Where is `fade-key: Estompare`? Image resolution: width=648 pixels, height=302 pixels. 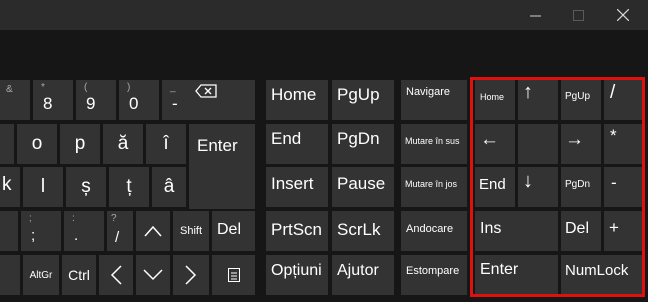
fade-key: Estompare is located at coordinates (434, 275).